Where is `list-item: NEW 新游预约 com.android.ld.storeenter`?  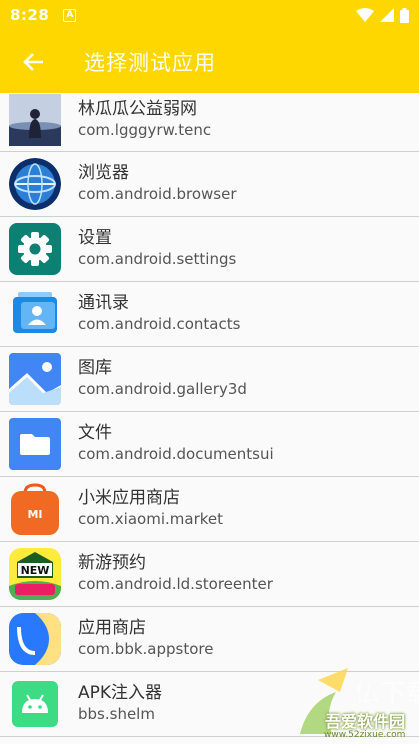
list-item: NEW 新游预约 com.android.ld.storeenter is located at coordinates (209, 574).